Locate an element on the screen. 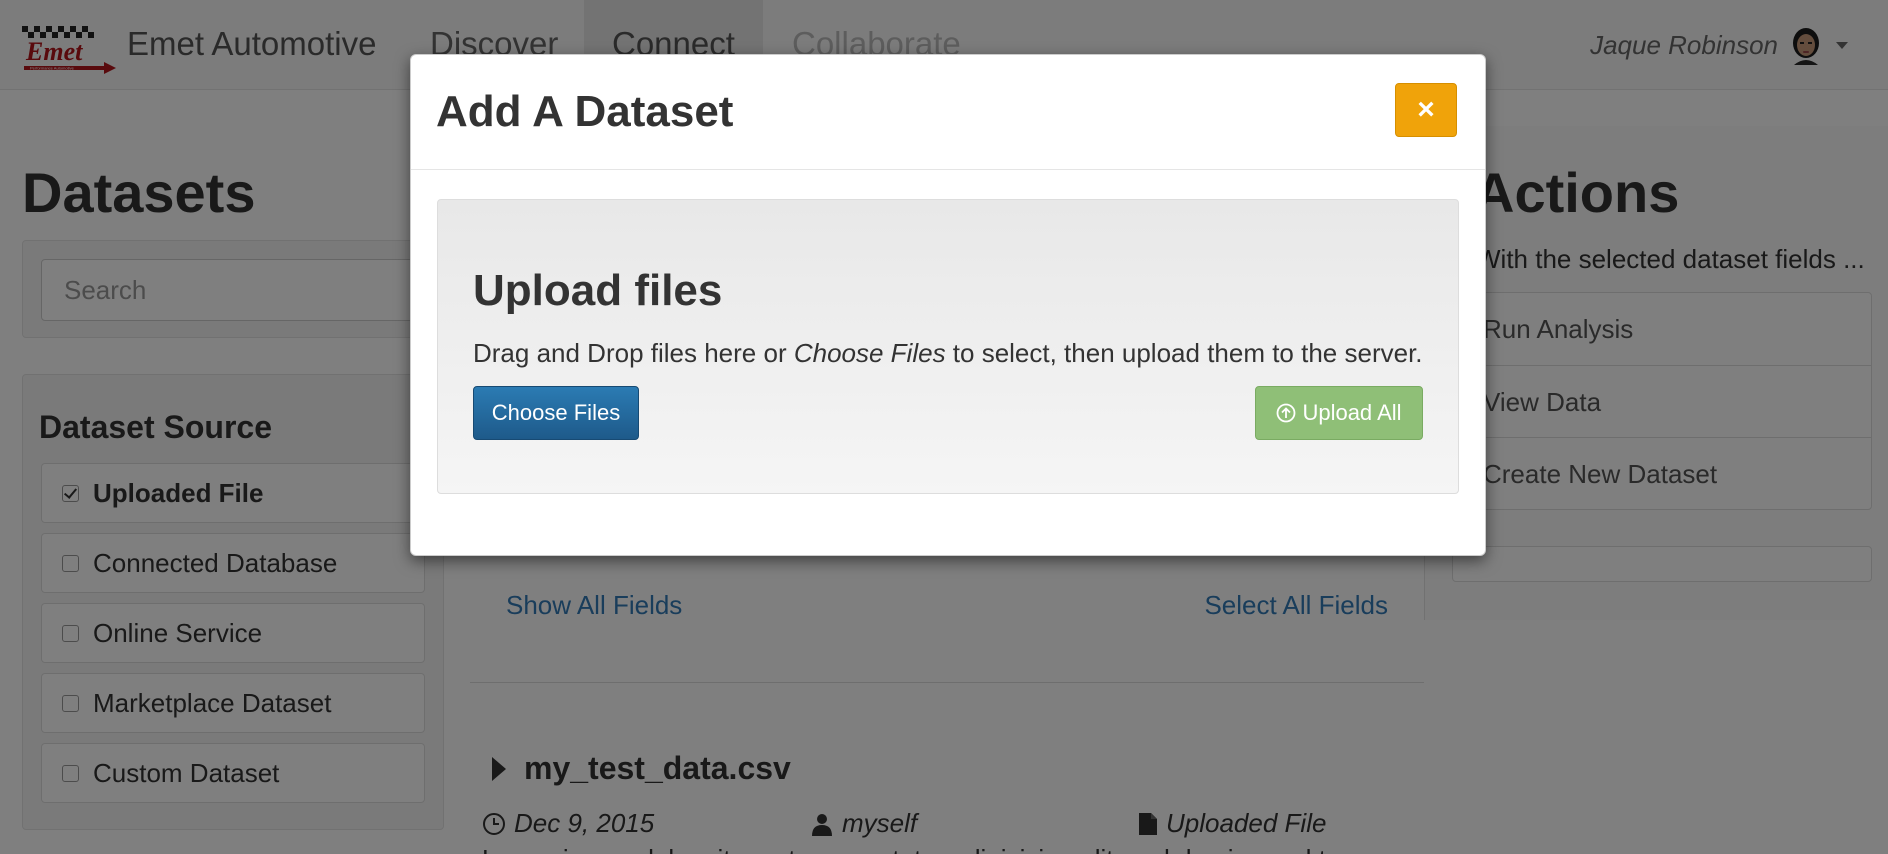 This screenshot has width=1888, height=854. upload-all-label: Upload All is located at coordinates (1352, 412).